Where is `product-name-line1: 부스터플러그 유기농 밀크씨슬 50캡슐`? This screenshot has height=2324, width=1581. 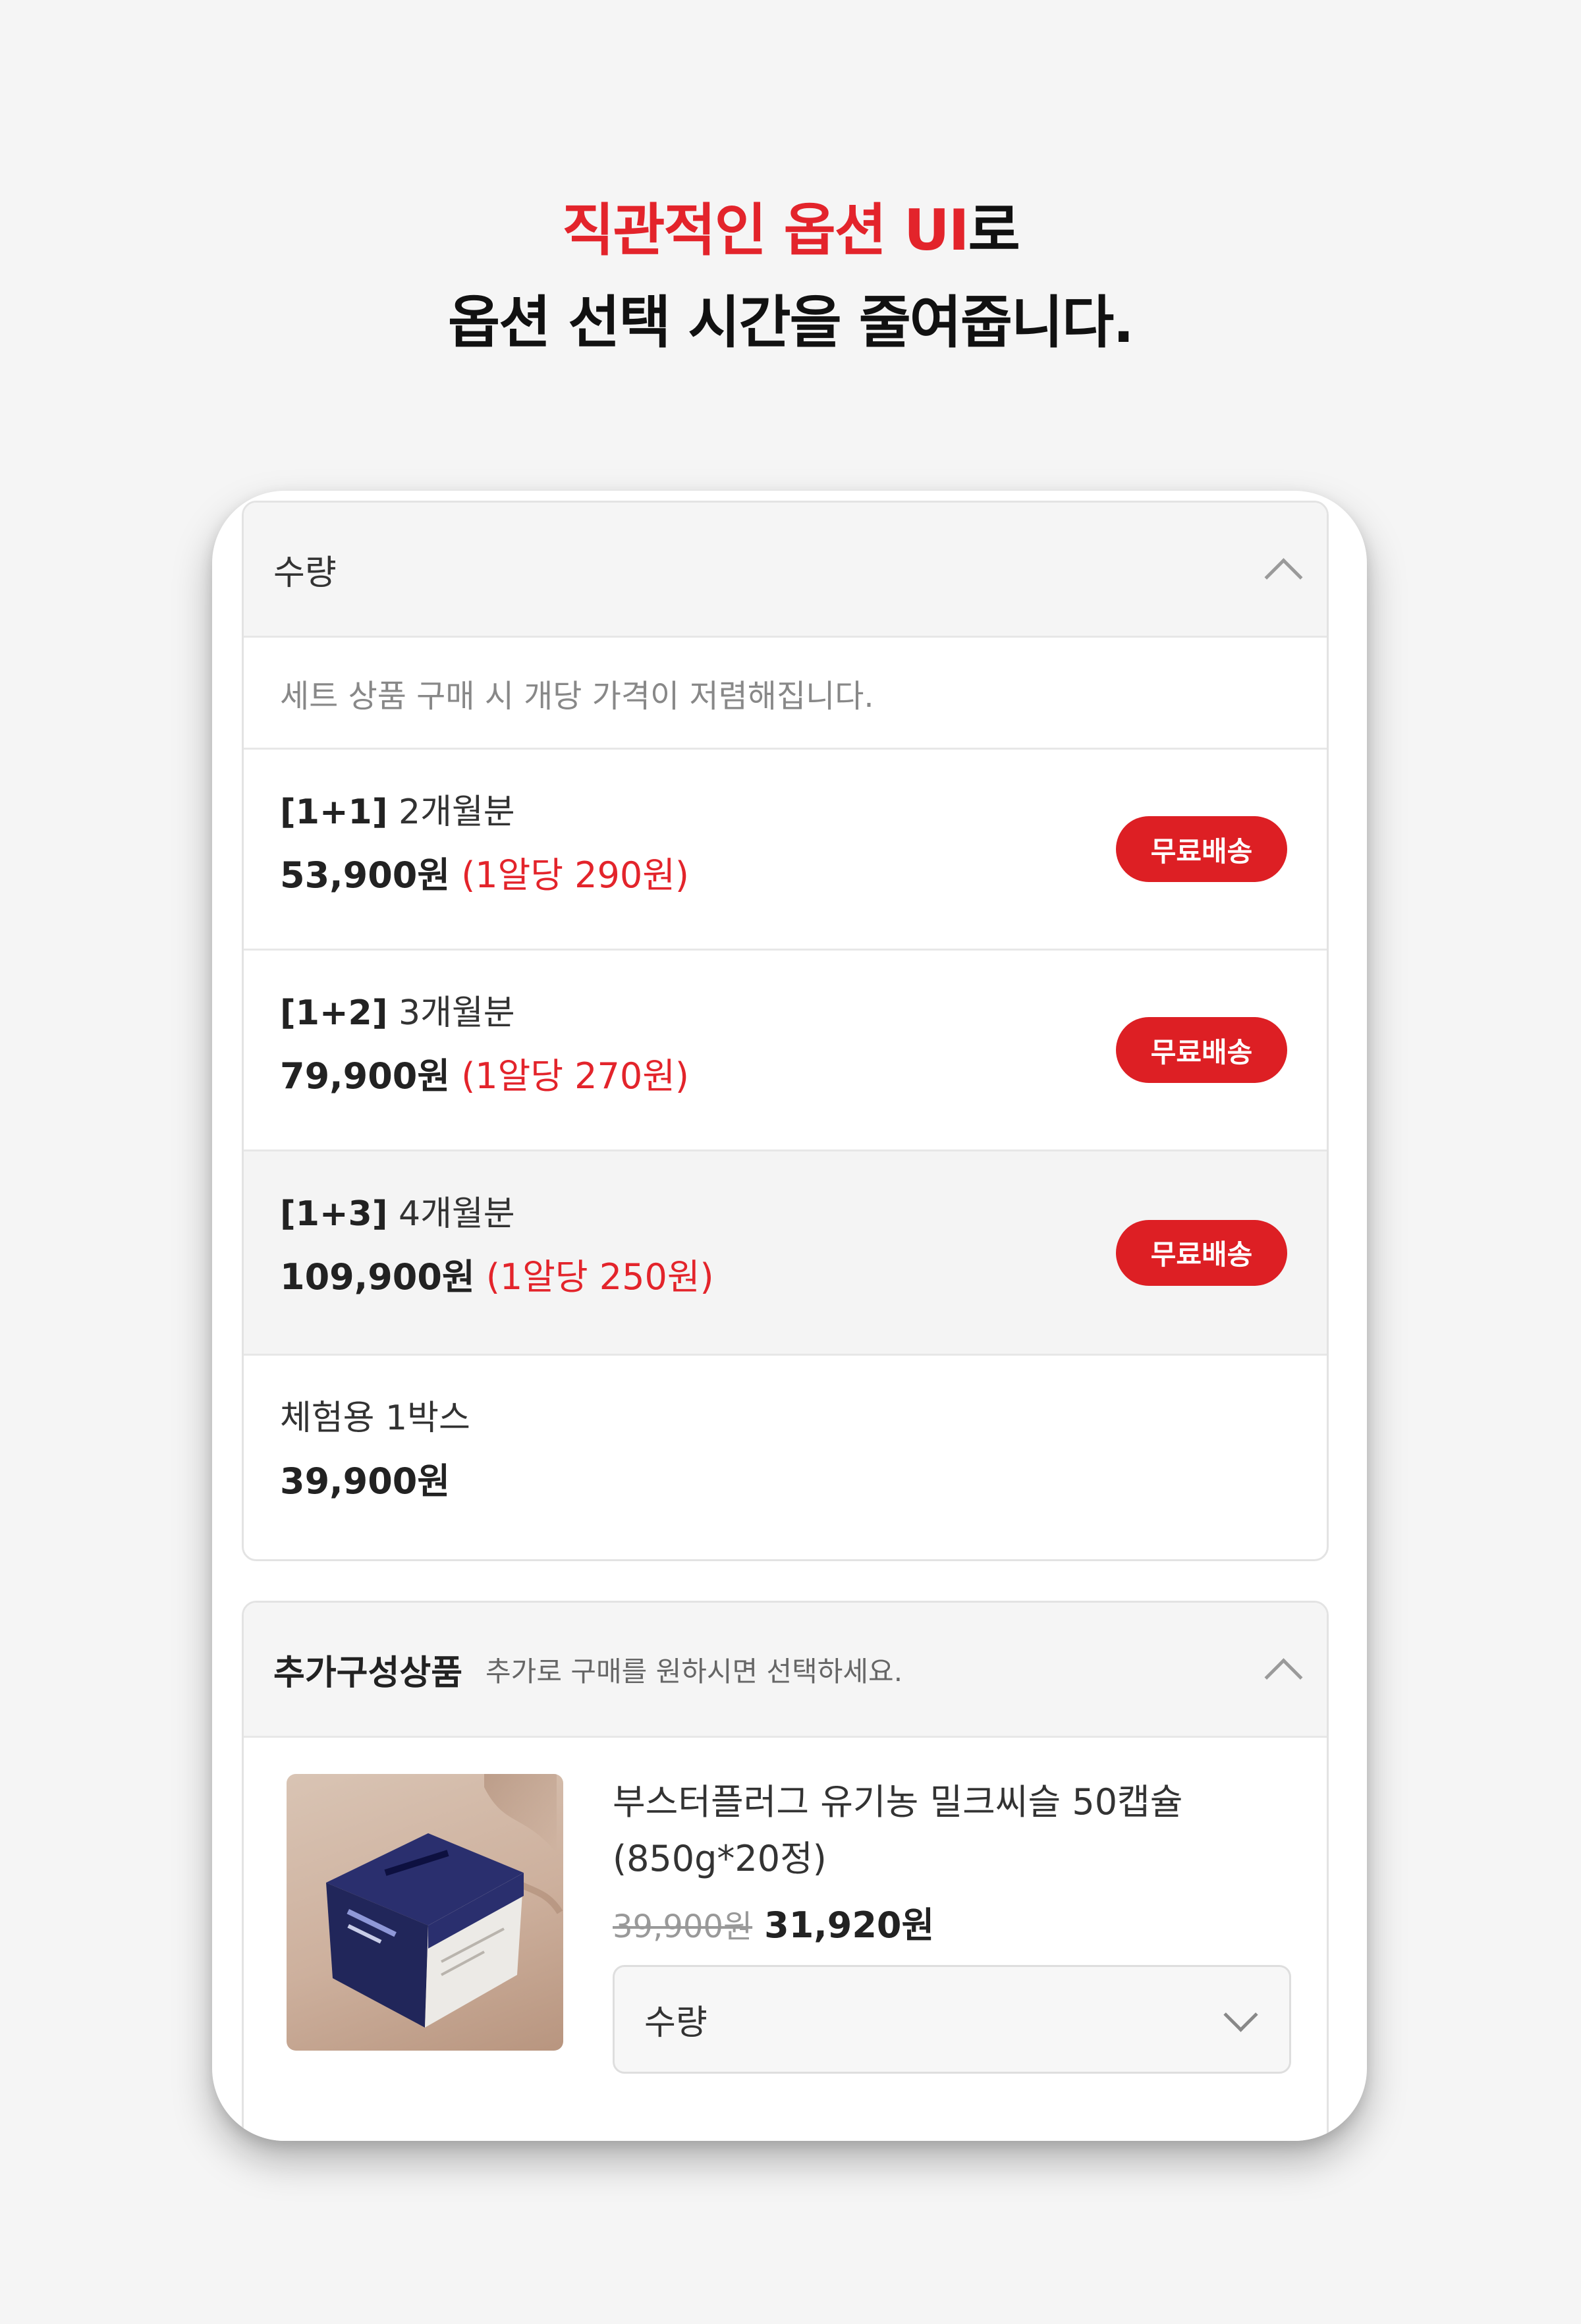
product-name-line1: 부스터플러그 유기농 밀크씨슬 50캡슐 is located at coordinates (898, 1802).